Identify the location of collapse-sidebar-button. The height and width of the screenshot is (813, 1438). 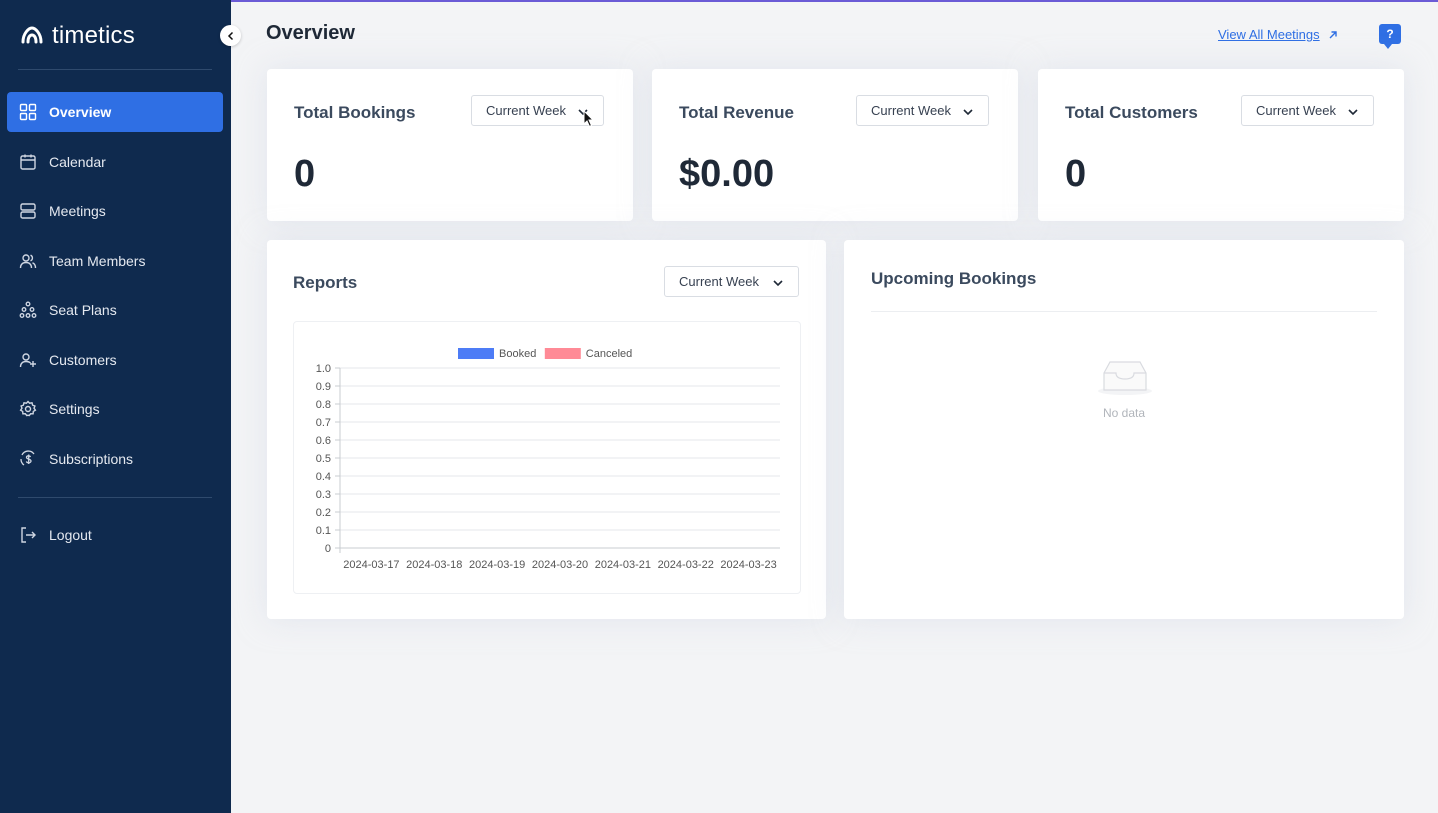
(230, 35).